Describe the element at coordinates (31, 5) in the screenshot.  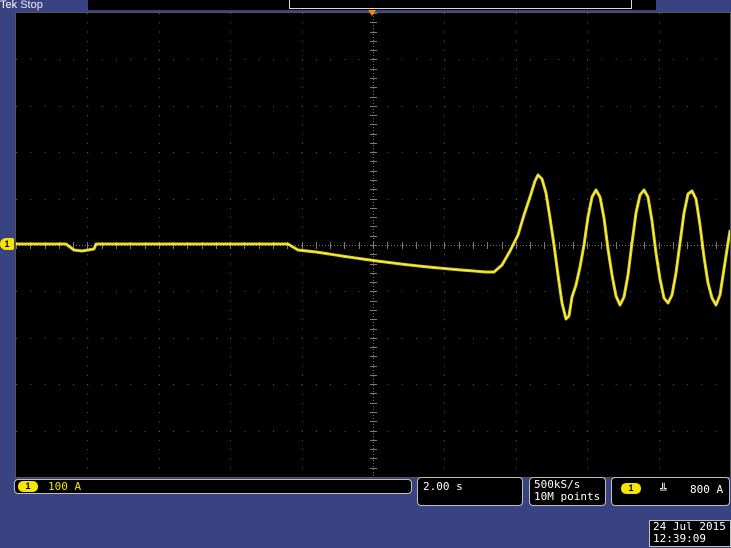
I see `run-state-label: Stop` at that location.